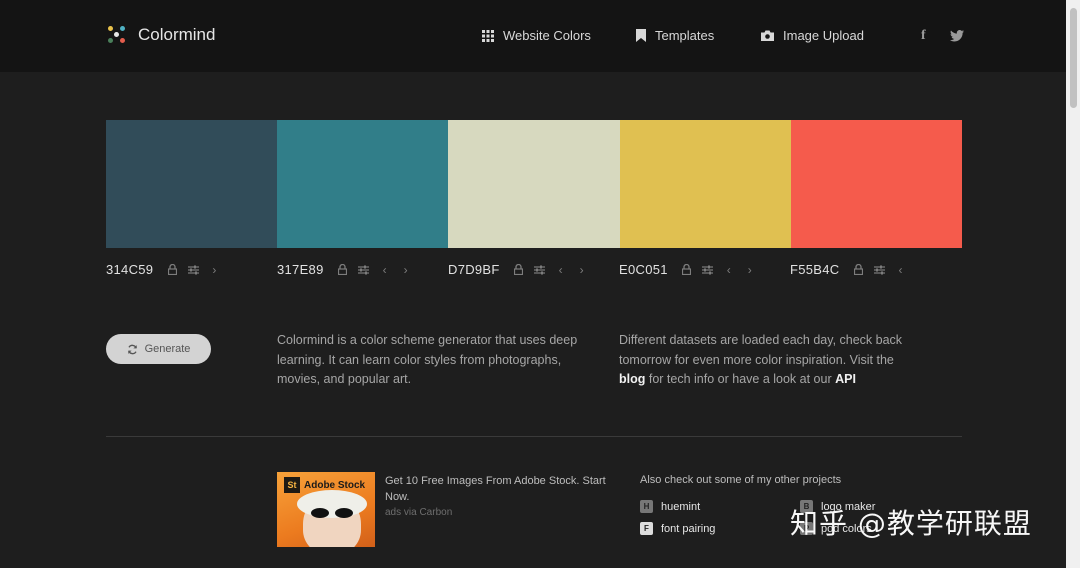  Describe the element at coordinates (300, 269) in the screenshot. I see `hex-code: 317E89` at that location.